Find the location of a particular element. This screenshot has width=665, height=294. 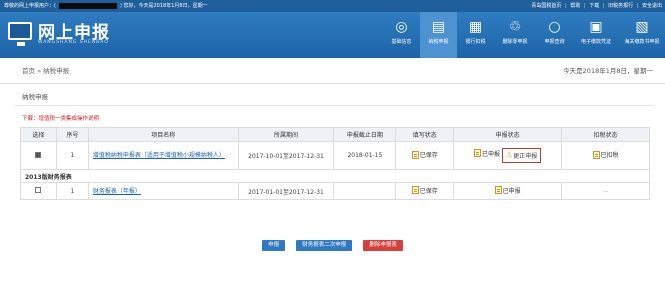

col-period: 所属期间 is located at coordinates (286, 134).